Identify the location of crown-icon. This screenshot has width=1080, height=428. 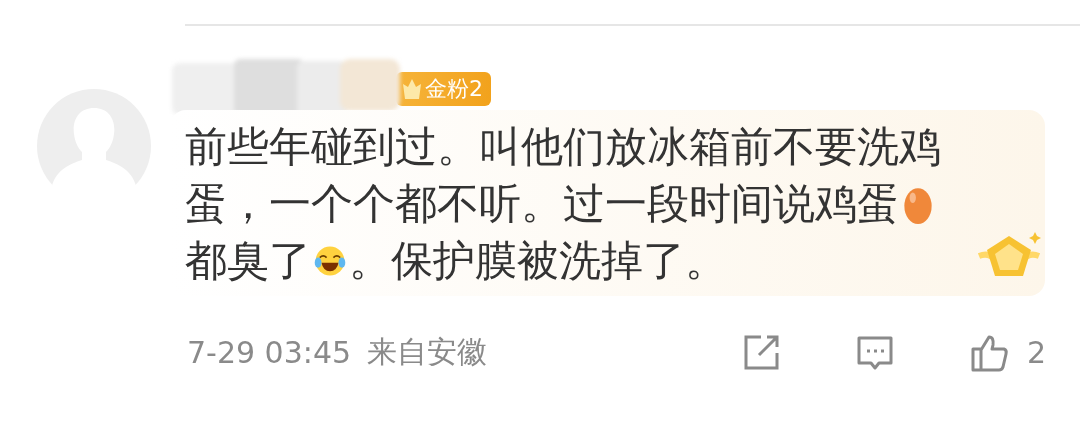
(412, 89).